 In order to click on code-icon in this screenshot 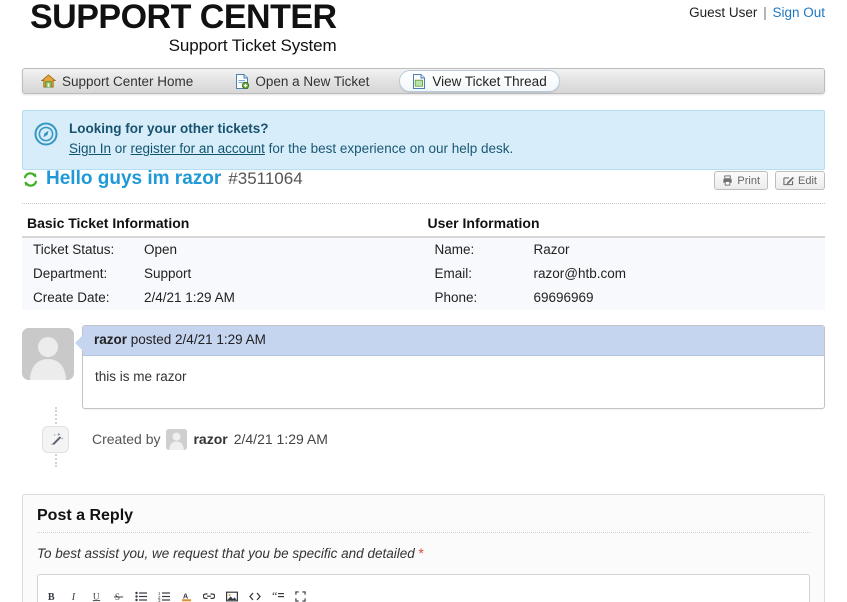, I will do `click(255, 596)`.